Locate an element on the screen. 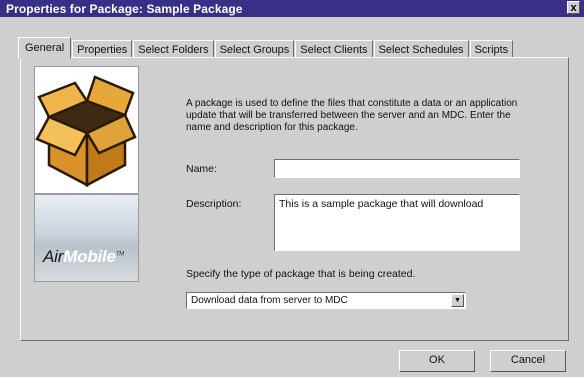 The image size is (584, 377). chevron-down-icon: ▼ is located at coordinates (457, 300).